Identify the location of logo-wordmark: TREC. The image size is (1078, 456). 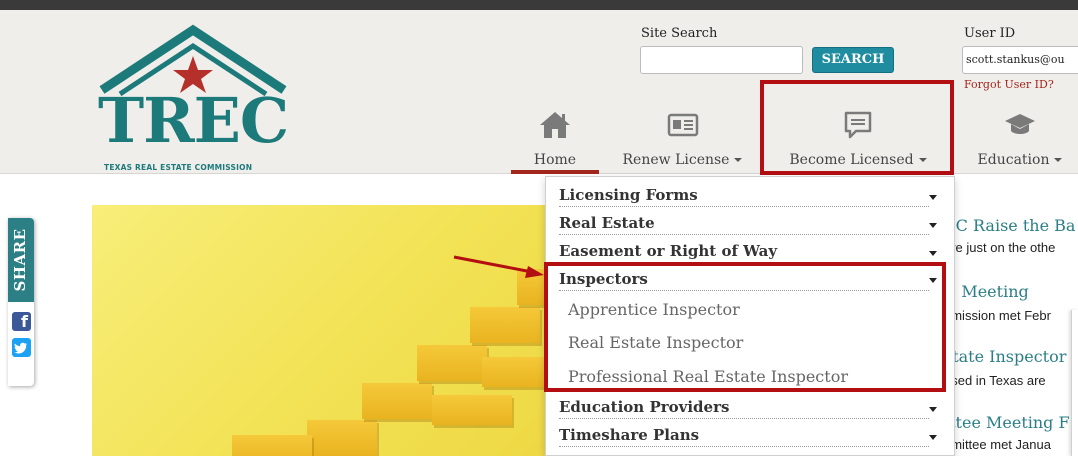
(193, 120).